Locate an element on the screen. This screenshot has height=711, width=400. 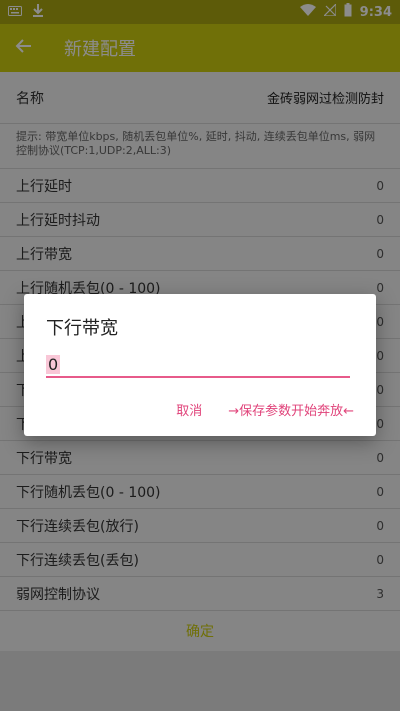
save-button: →保存参数开始奔放← is located at coordinates (291, 409).